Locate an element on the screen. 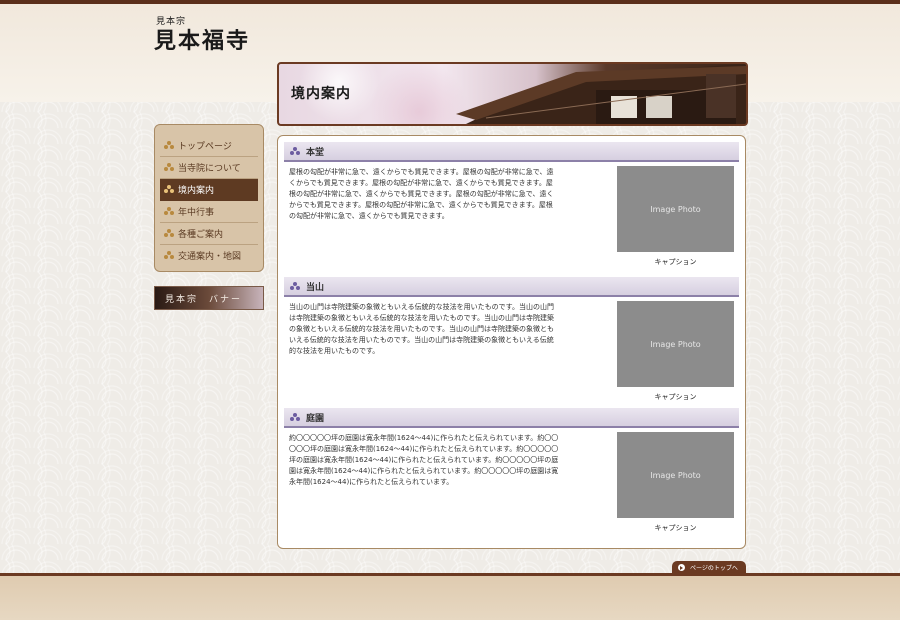 Image resolution: width=900 pixels, height=620 pixels. sidebar-item-access: 交通案内・地図 is located at coordinates (209, 255).